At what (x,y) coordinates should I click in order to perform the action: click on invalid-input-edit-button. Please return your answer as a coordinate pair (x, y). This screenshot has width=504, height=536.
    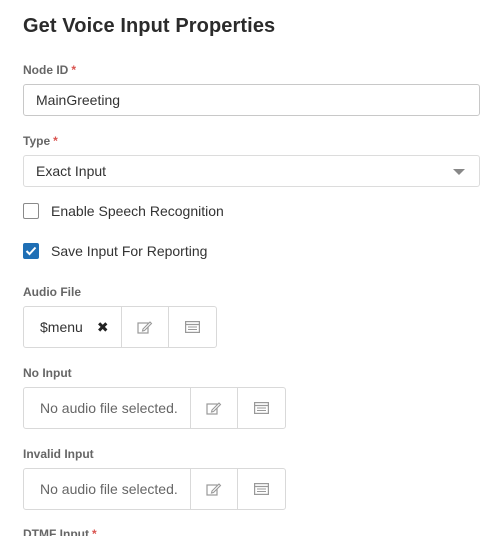
    Looking at the image, I should click on (214, 489).